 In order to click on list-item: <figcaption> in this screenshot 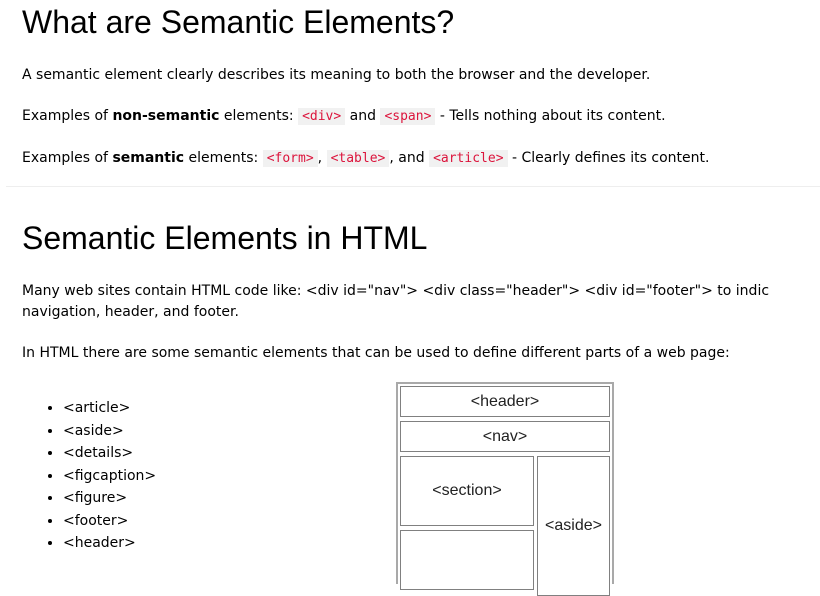, I will do `click(109, 476)`.